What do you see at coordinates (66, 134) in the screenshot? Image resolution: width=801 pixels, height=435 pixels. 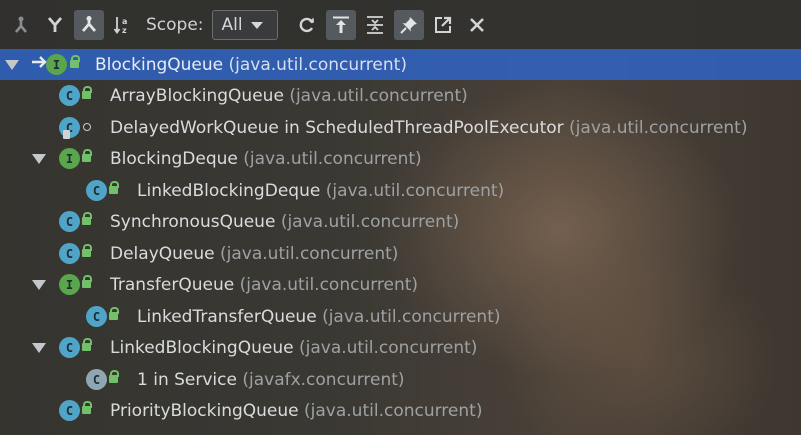 I see `inner-class-marker-icon` at bounding box center [66, 134].